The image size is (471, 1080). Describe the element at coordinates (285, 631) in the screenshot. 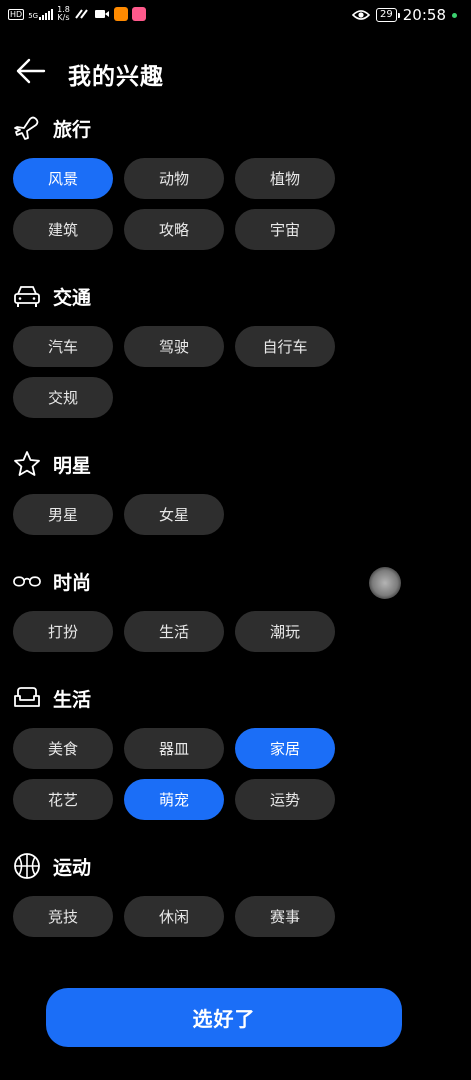

I see `tag-trendy-toys: 潮玩` at that location.